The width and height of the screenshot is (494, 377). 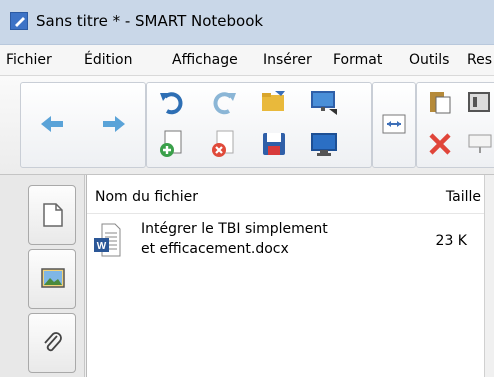 I want to click on save-icon, so click(x=274, y=144).